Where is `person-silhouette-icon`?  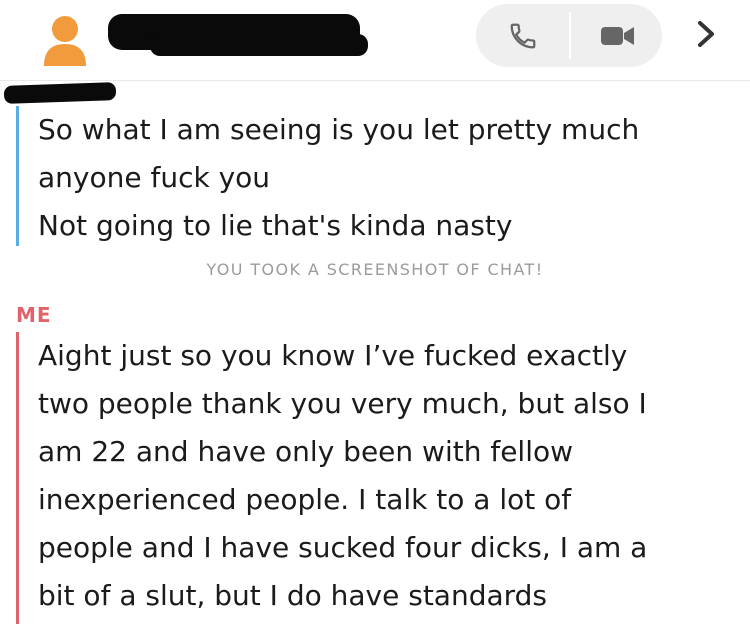
person-silhouette-icon is located at coordinates (65, 41).